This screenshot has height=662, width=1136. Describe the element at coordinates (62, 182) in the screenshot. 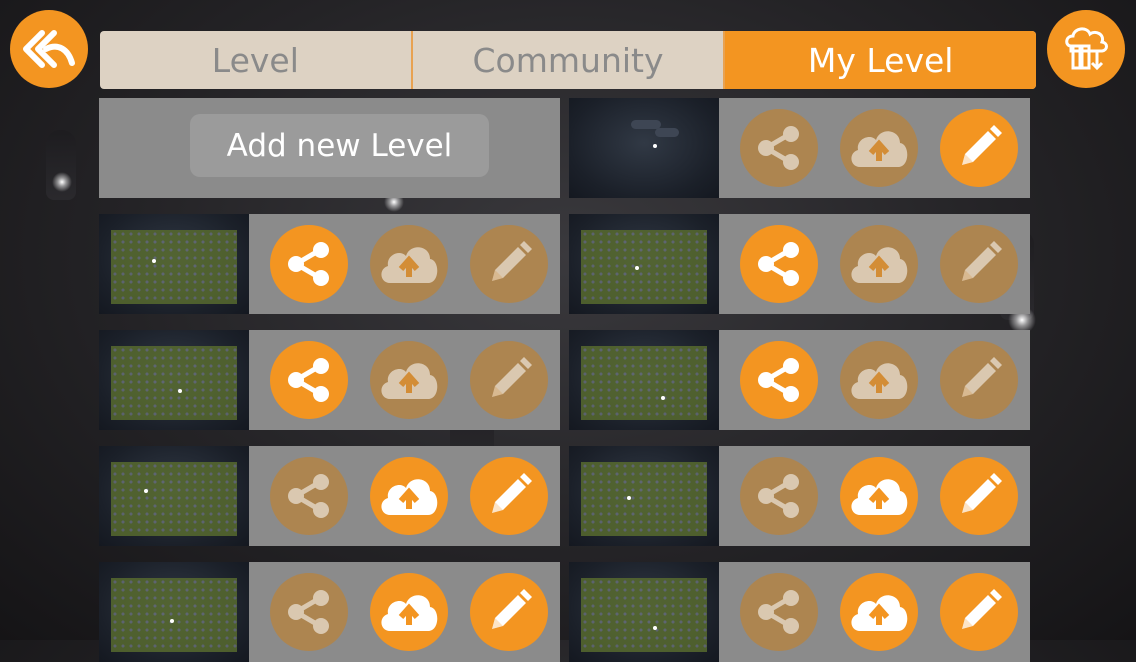

I see `lantern-light` at that location.